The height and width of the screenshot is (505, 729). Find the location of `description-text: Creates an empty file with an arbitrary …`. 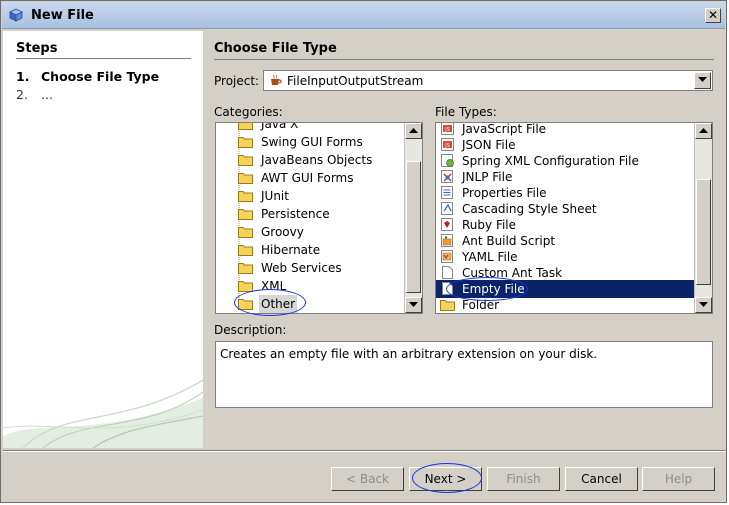

description-text: Creates an empty file with an arbitrary … is located at coordinates (409, 354).